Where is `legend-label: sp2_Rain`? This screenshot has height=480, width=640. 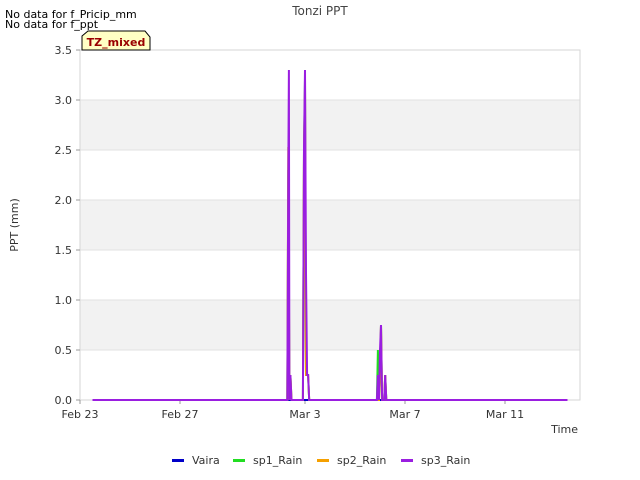
legend-label: sp2_Rain is located at coordinates (362, 460).